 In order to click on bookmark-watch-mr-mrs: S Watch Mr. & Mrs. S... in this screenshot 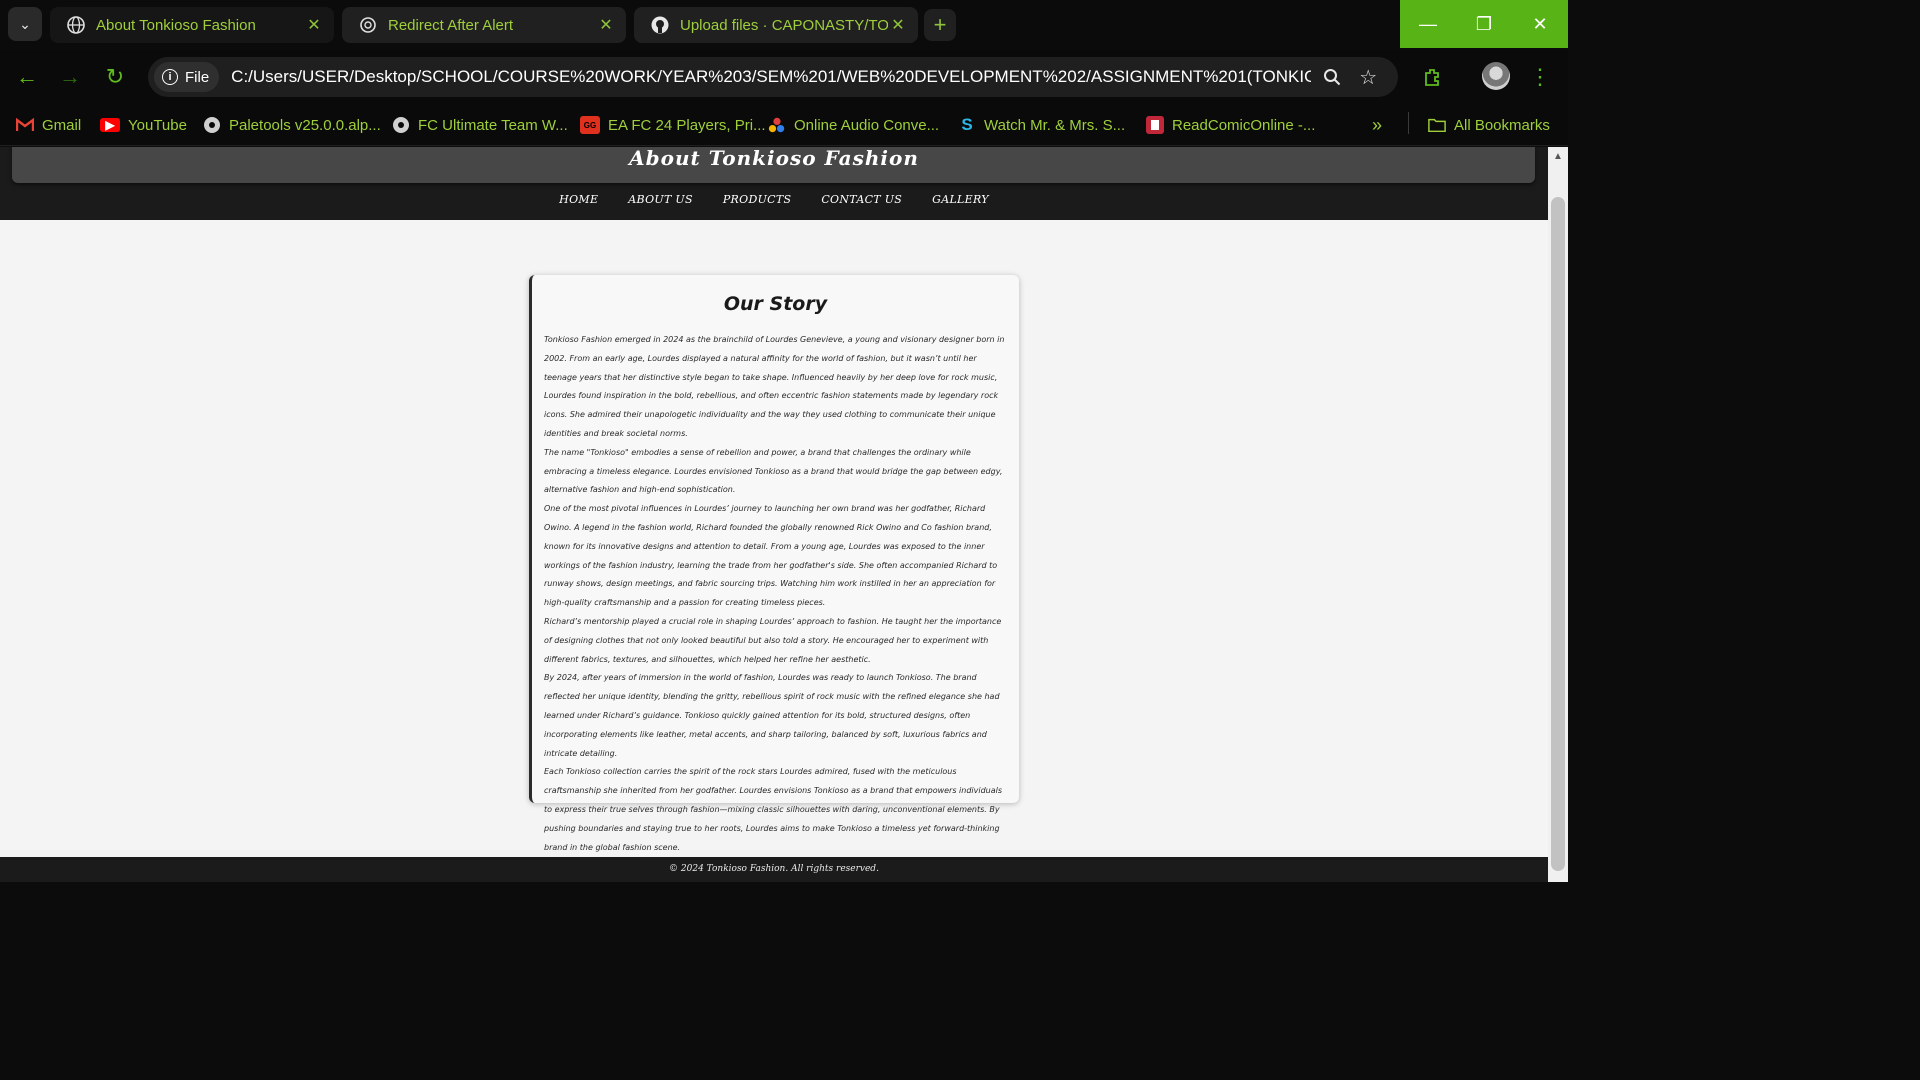, I will do `click(1041, 125)`.